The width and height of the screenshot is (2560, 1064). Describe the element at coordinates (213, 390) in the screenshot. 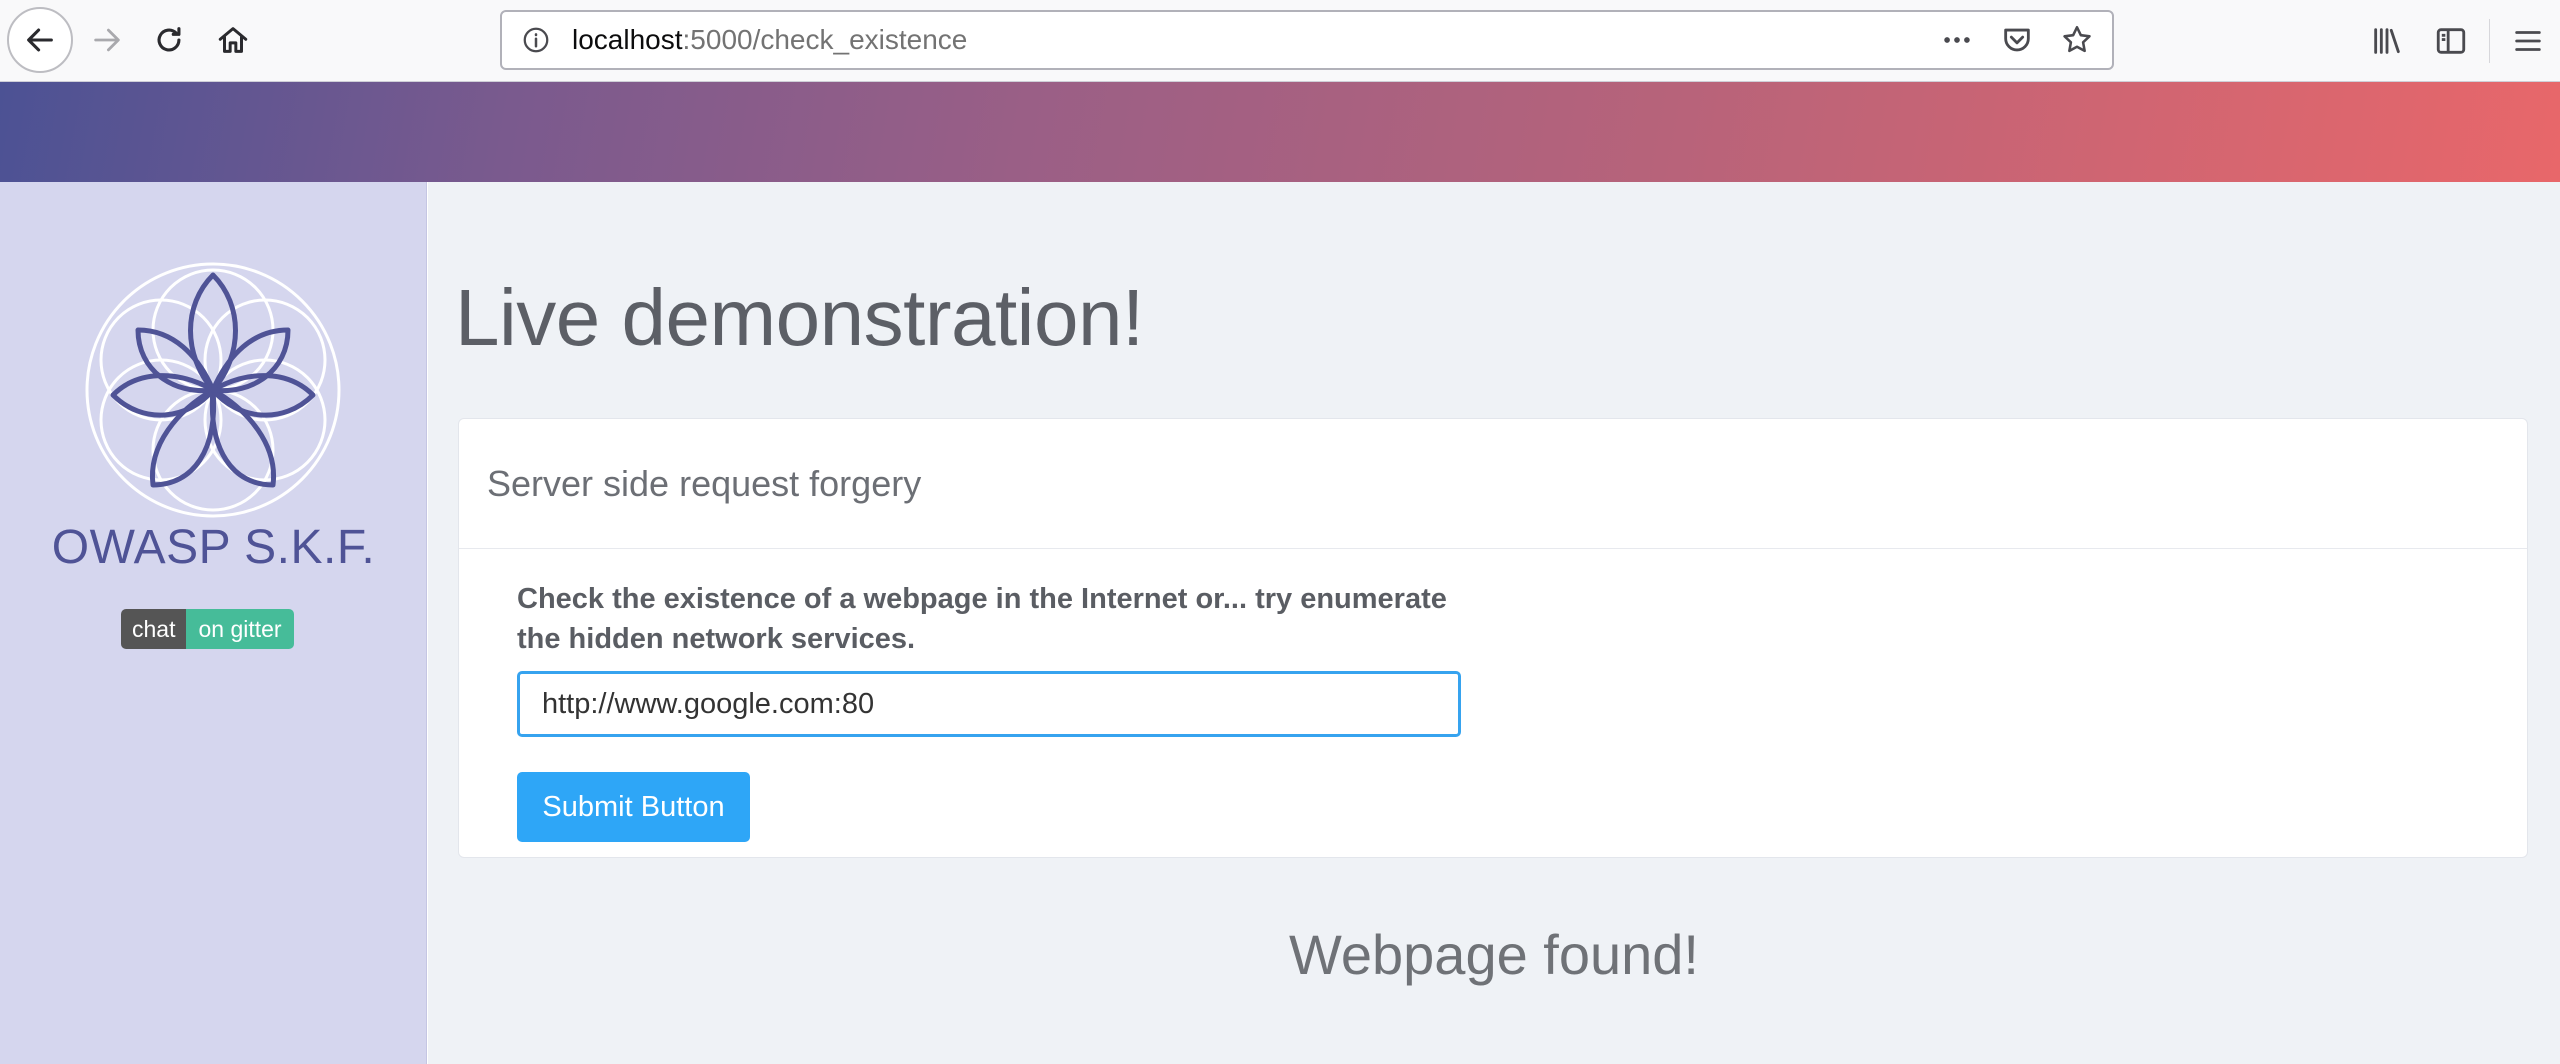

I see `owasp-logo-icon` at that location.